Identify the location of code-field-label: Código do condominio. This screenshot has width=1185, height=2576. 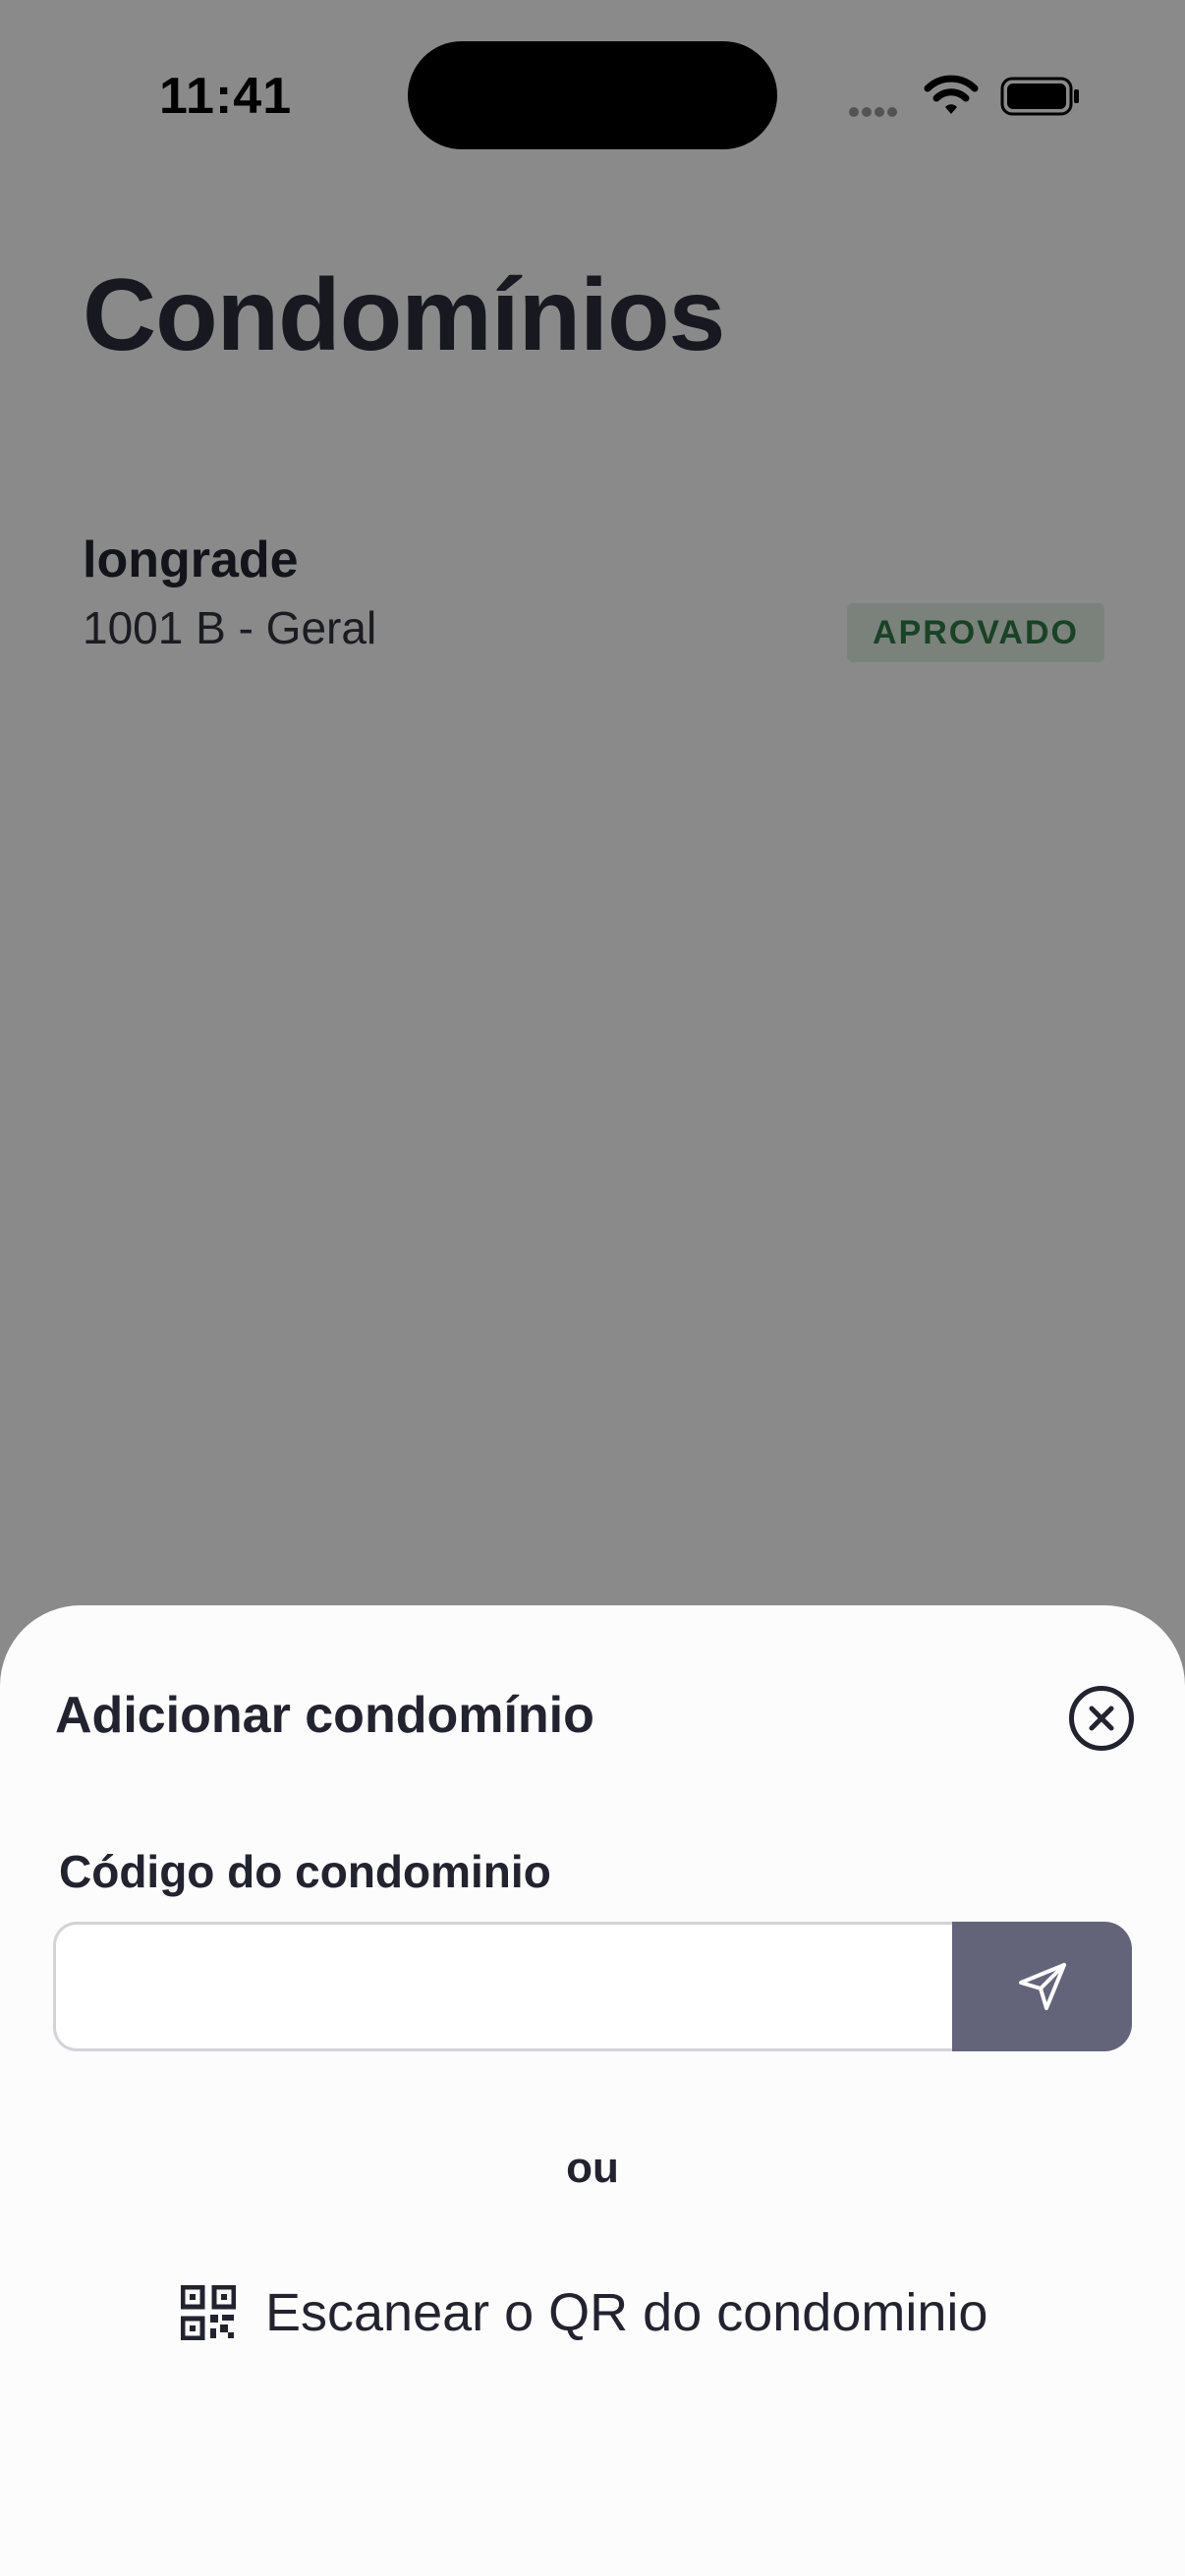
(305, 1871).